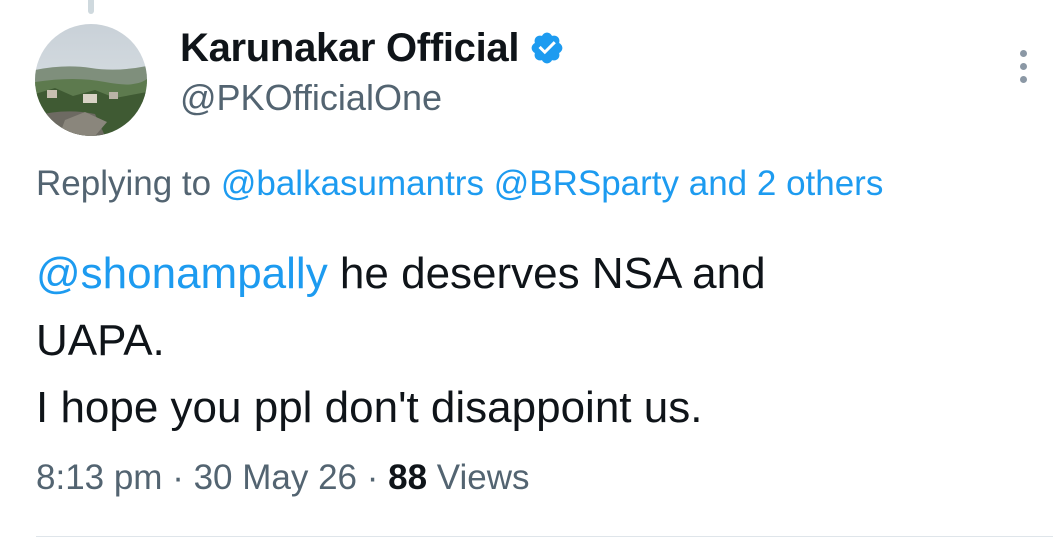 Image resolution: width=1053 pixels, height=543 pixels. Describe the element at coordinates (544, 536) in the screenshot. I see `divider` at that location.